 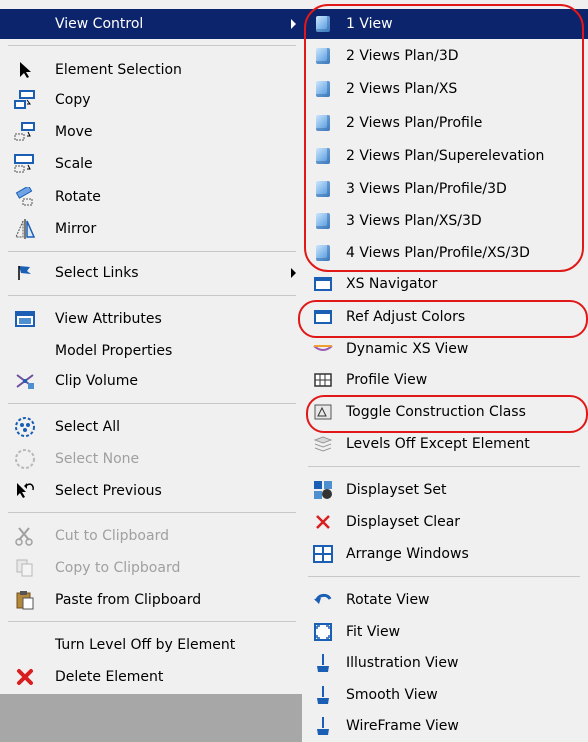 I want to click on menu-item-select-all: Select All, so click(x=151, y=427).